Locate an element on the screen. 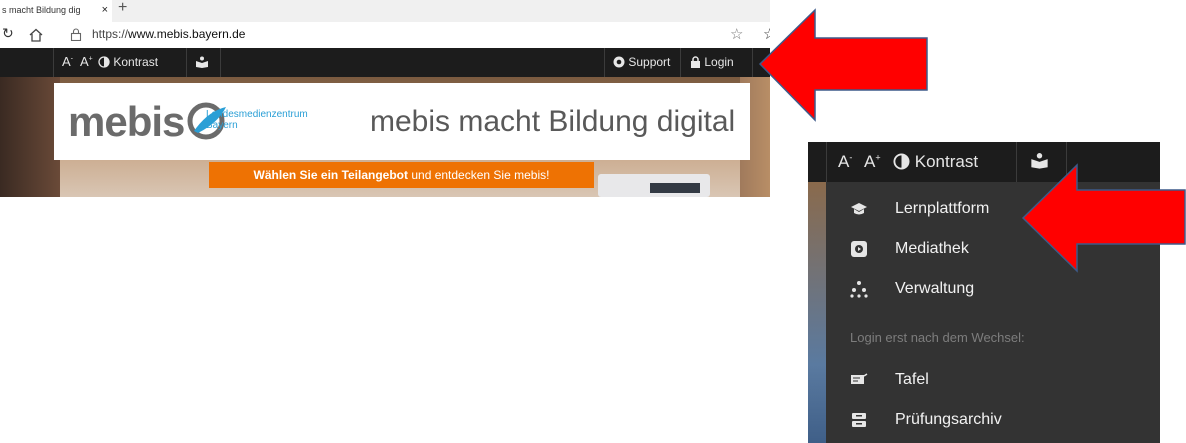 The image size is (1186, 443). archive-icon is located at coordinates (859, 420).